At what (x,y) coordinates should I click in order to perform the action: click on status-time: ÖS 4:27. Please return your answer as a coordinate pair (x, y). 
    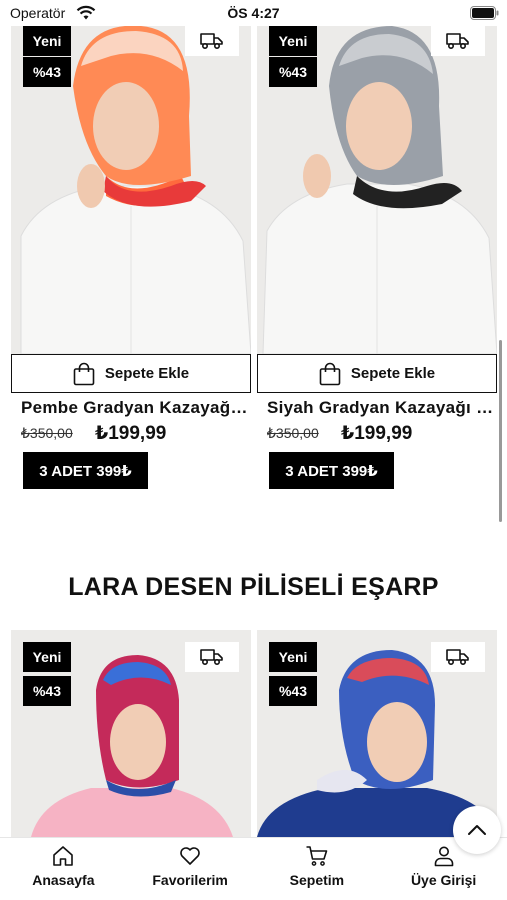
    Looking at the image, I should click on (253, 13).